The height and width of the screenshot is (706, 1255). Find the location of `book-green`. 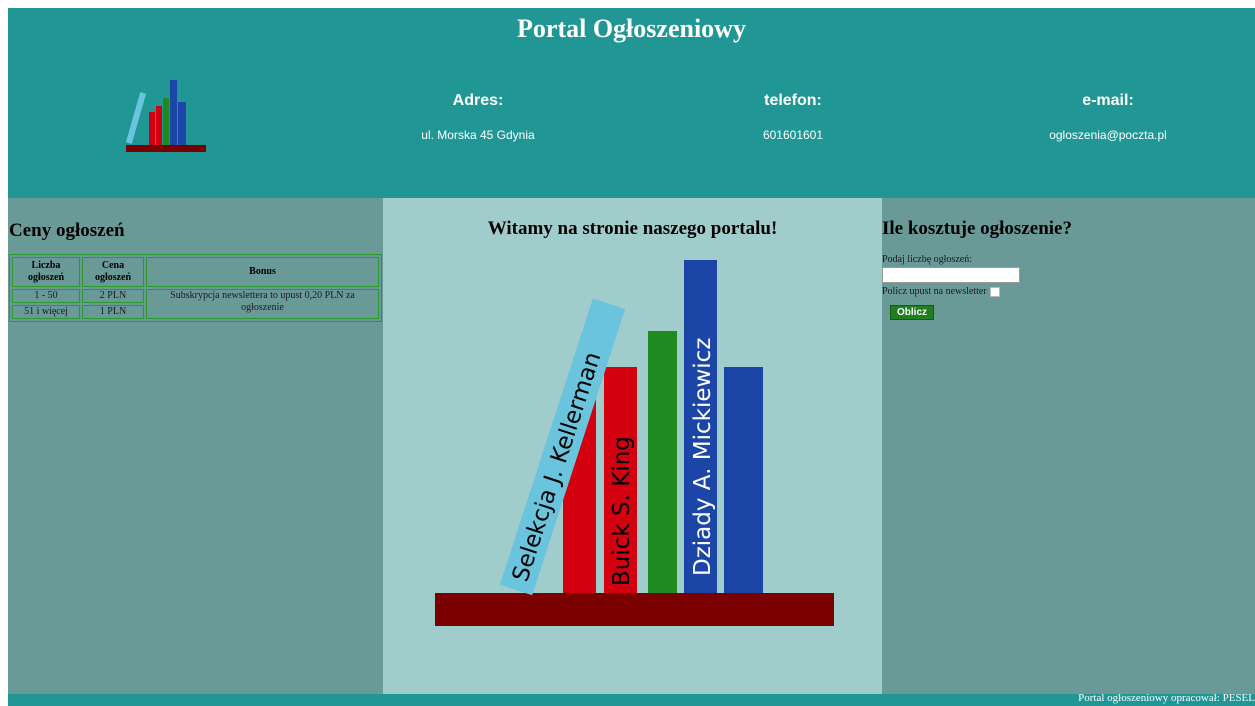

book-green is located at coordinates (662, 462).